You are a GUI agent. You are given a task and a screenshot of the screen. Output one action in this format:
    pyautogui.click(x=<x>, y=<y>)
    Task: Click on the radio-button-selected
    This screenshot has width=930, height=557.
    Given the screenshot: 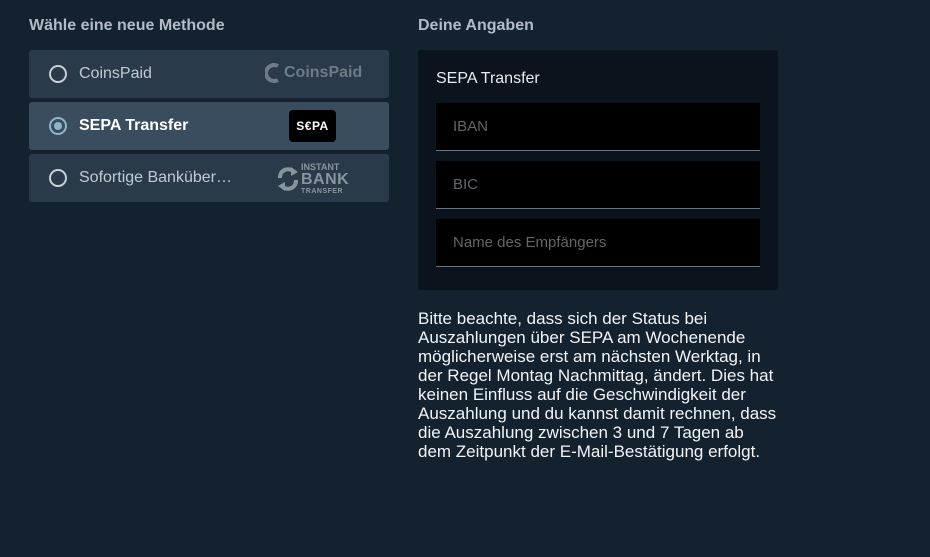 What is the action you would take?
    pyautogui.click(x=58, y=126)
    